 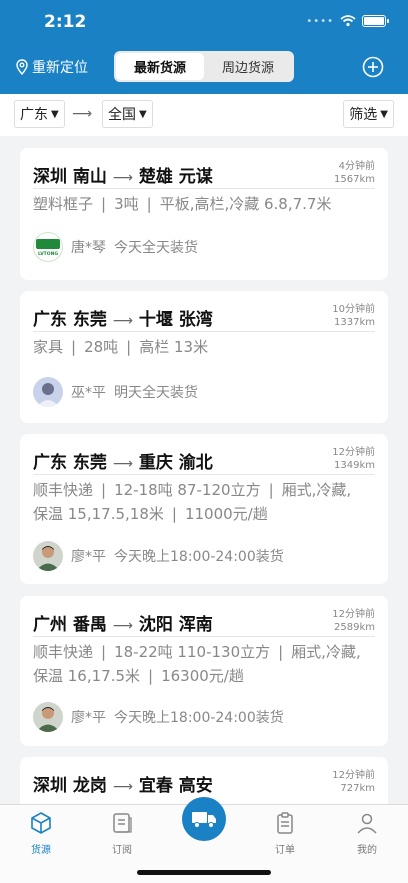 I want to click on wifi-icon, so click(x=348, y=21).